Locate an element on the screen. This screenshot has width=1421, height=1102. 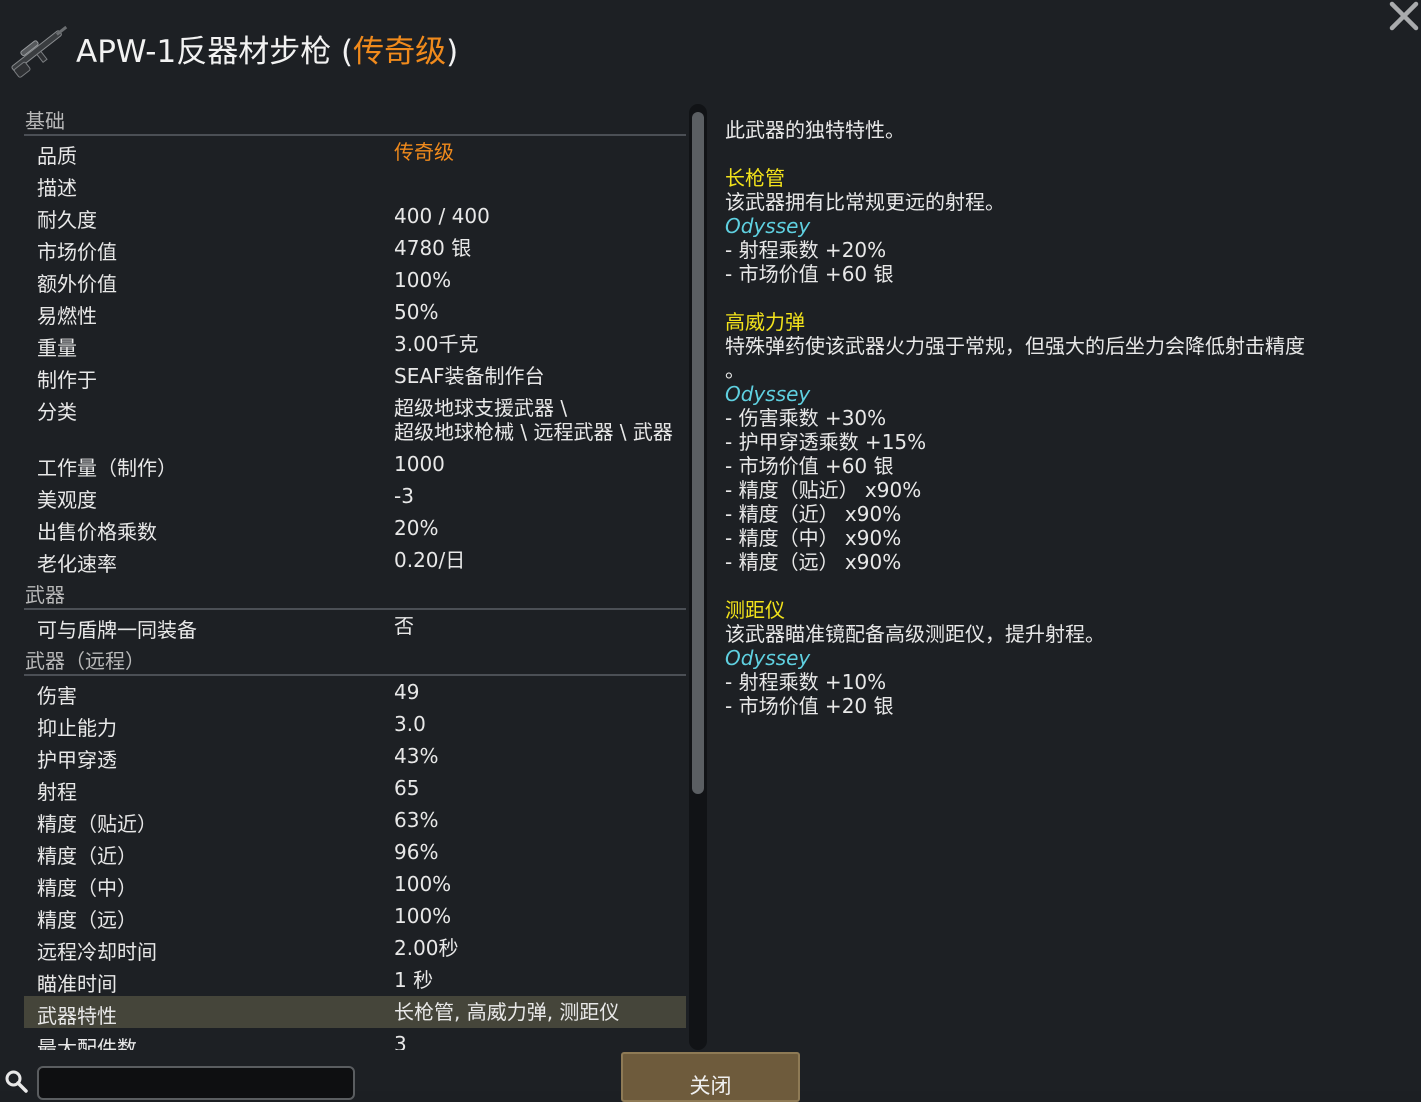
stat-label: 额外价值 is located at coordinates (77, 284).